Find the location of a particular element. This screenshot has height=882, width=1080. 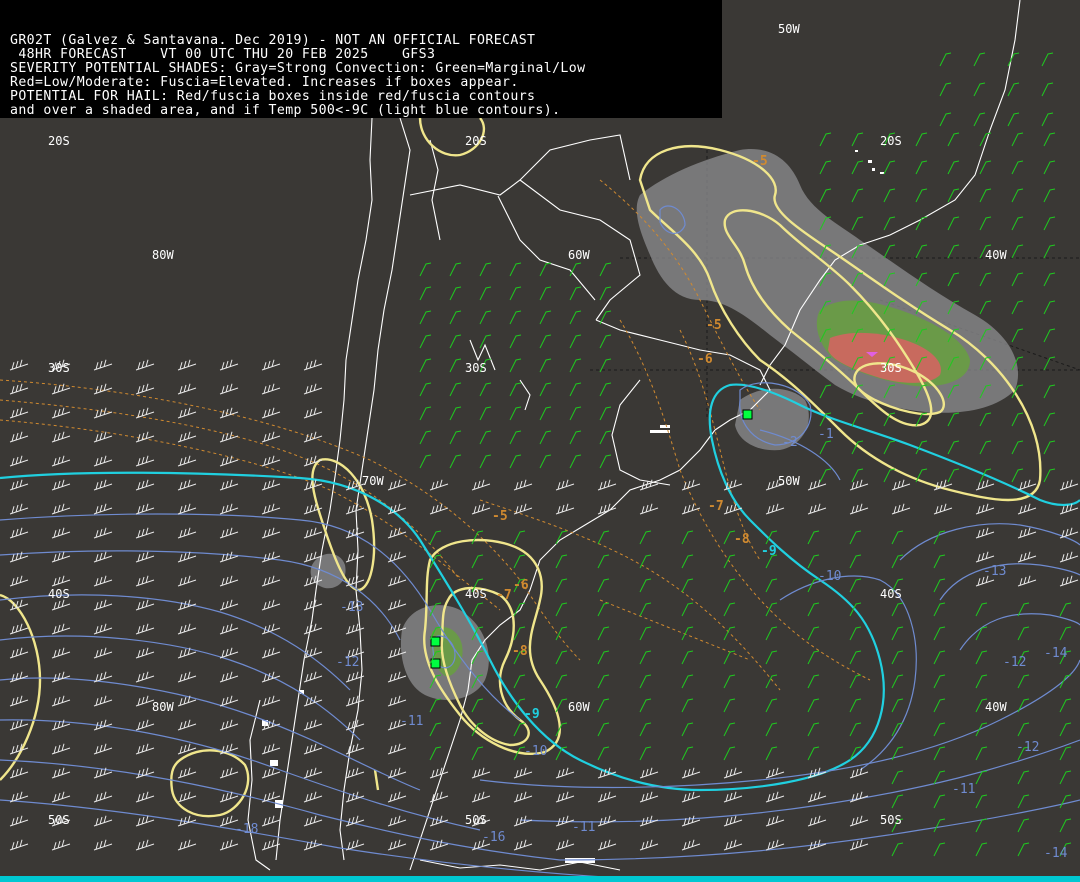

contour-label-blue: -12 is located at coordinates (1015, 662).